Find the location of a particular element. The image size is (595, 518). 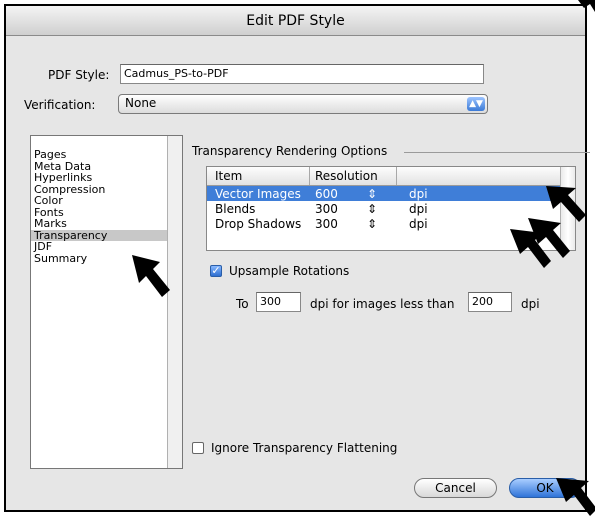

table-scrollbar is located at coordinates (567, 208).